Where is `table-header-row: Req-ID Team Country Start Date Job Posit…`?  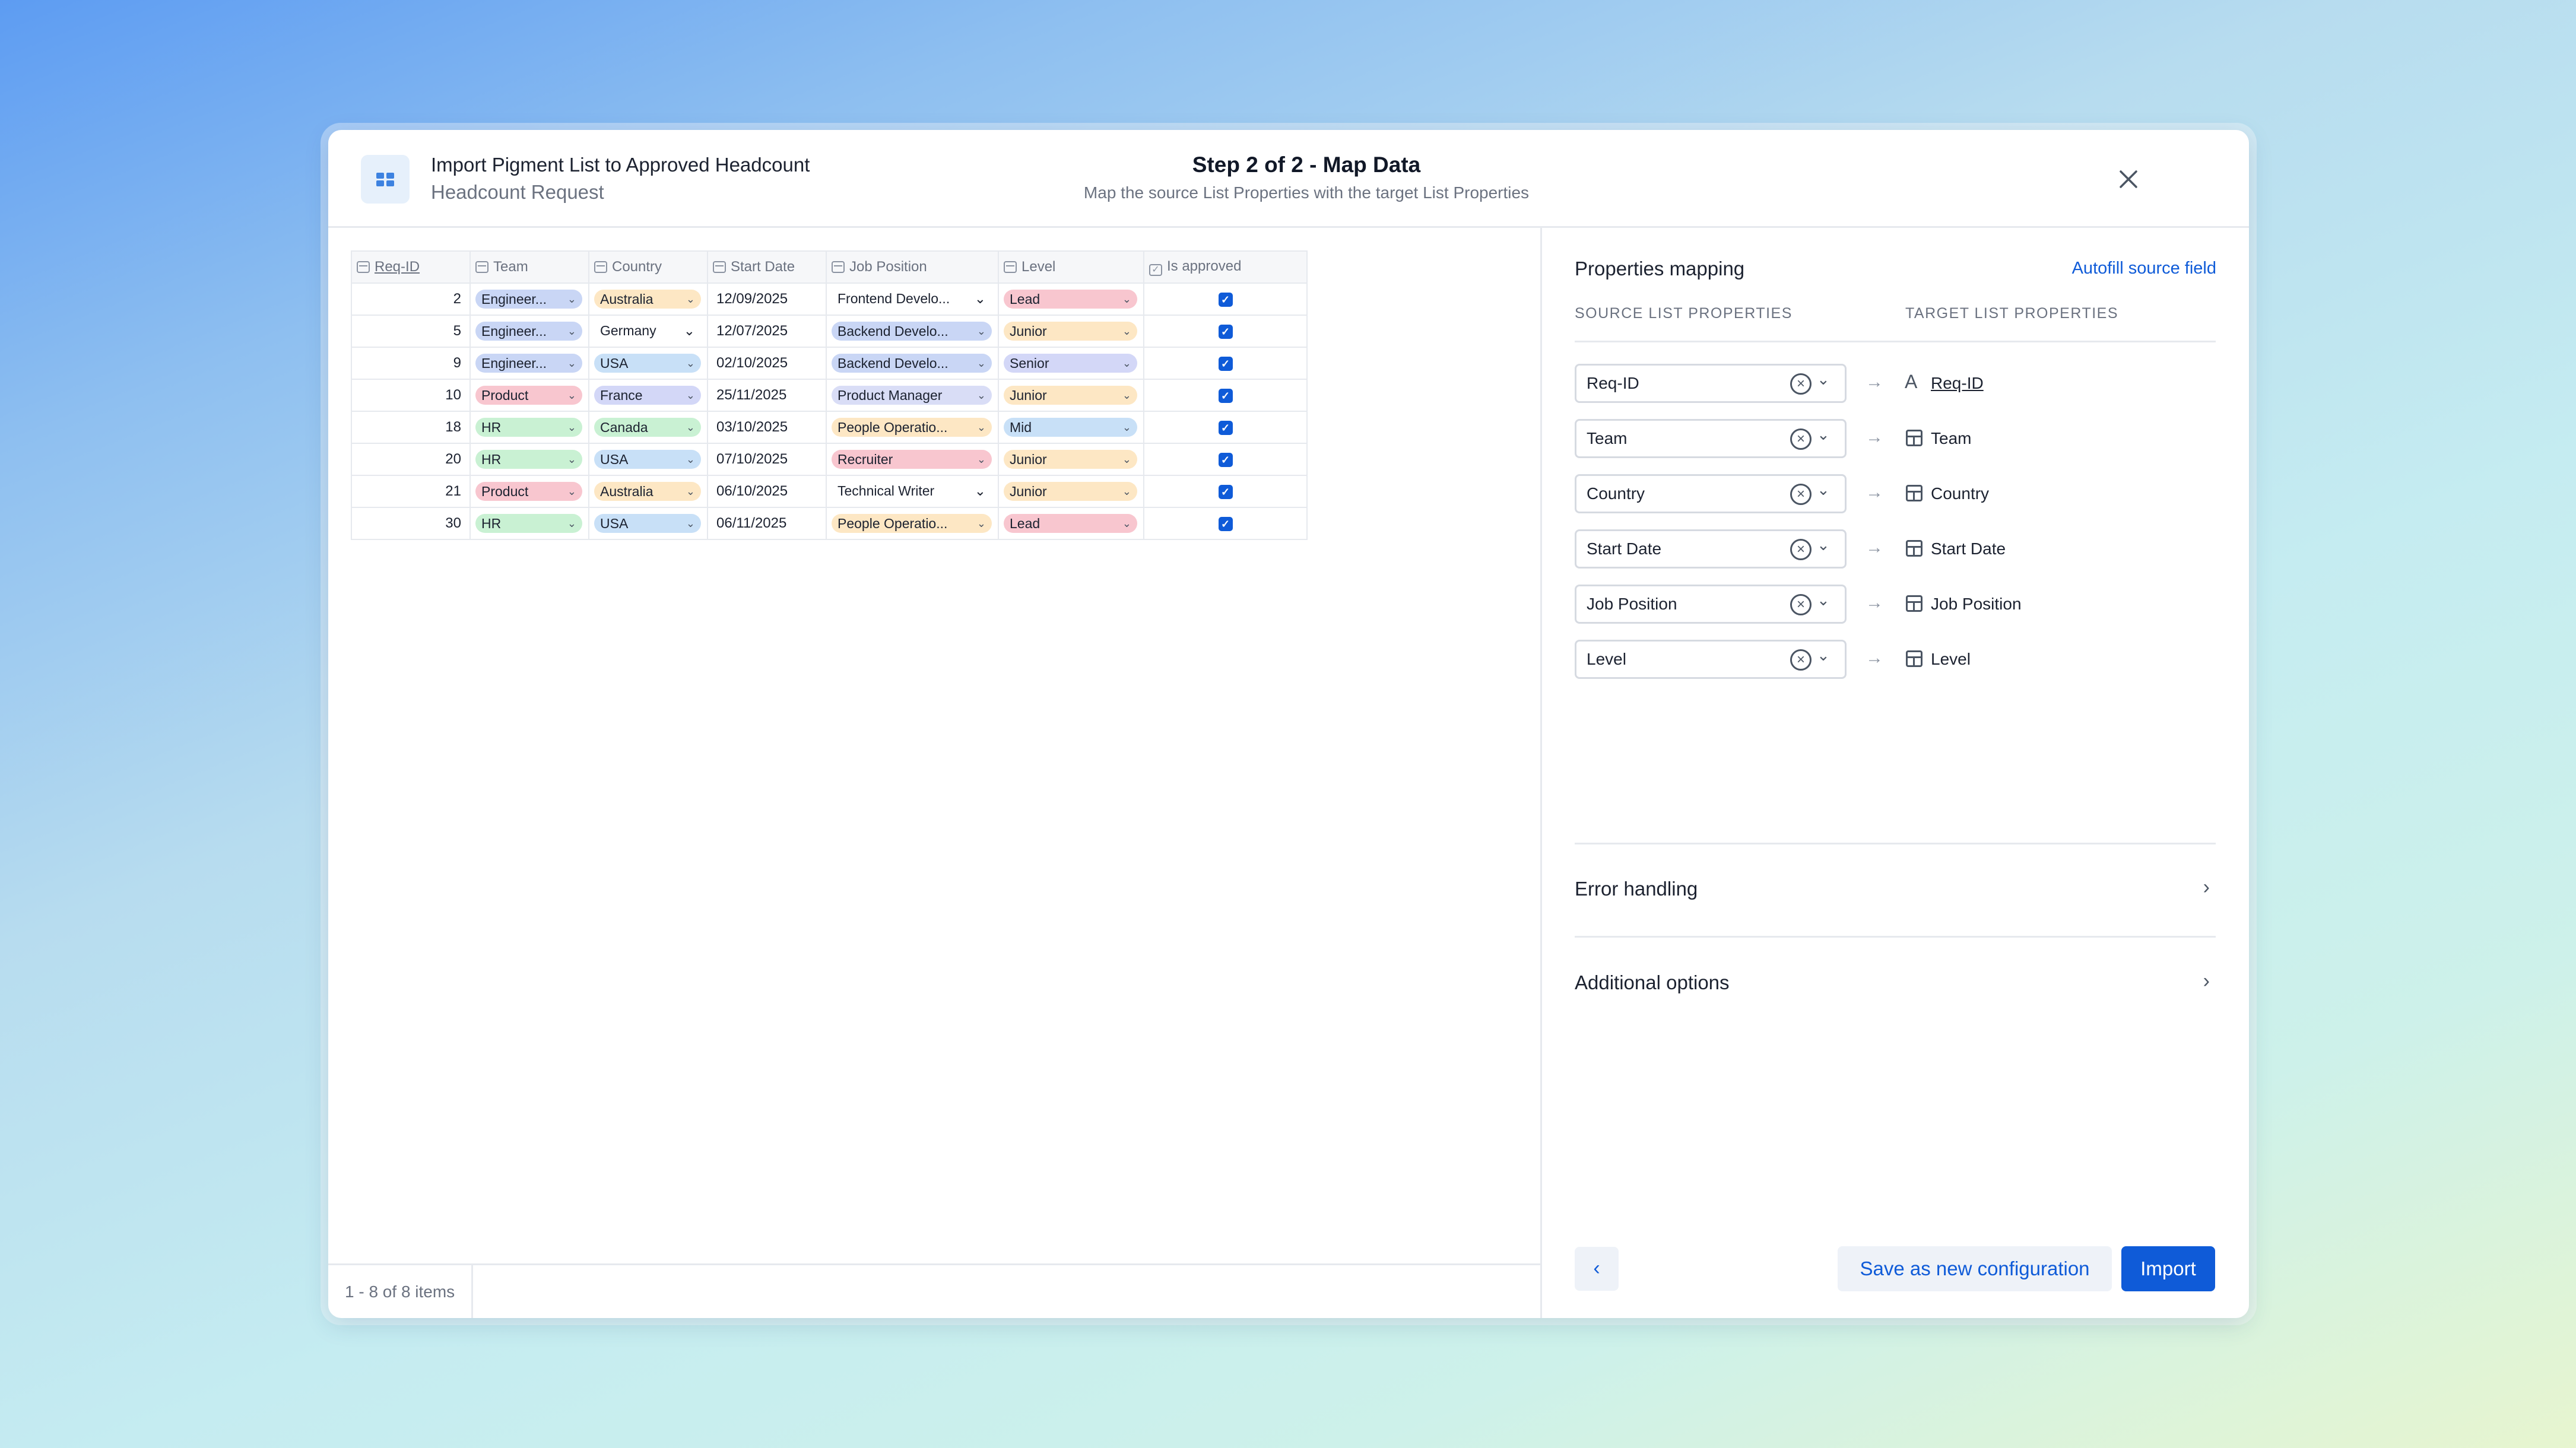
table-header-row: Req-ID Team Country Start Date Job Posit… is located at coordinates (829, 267).